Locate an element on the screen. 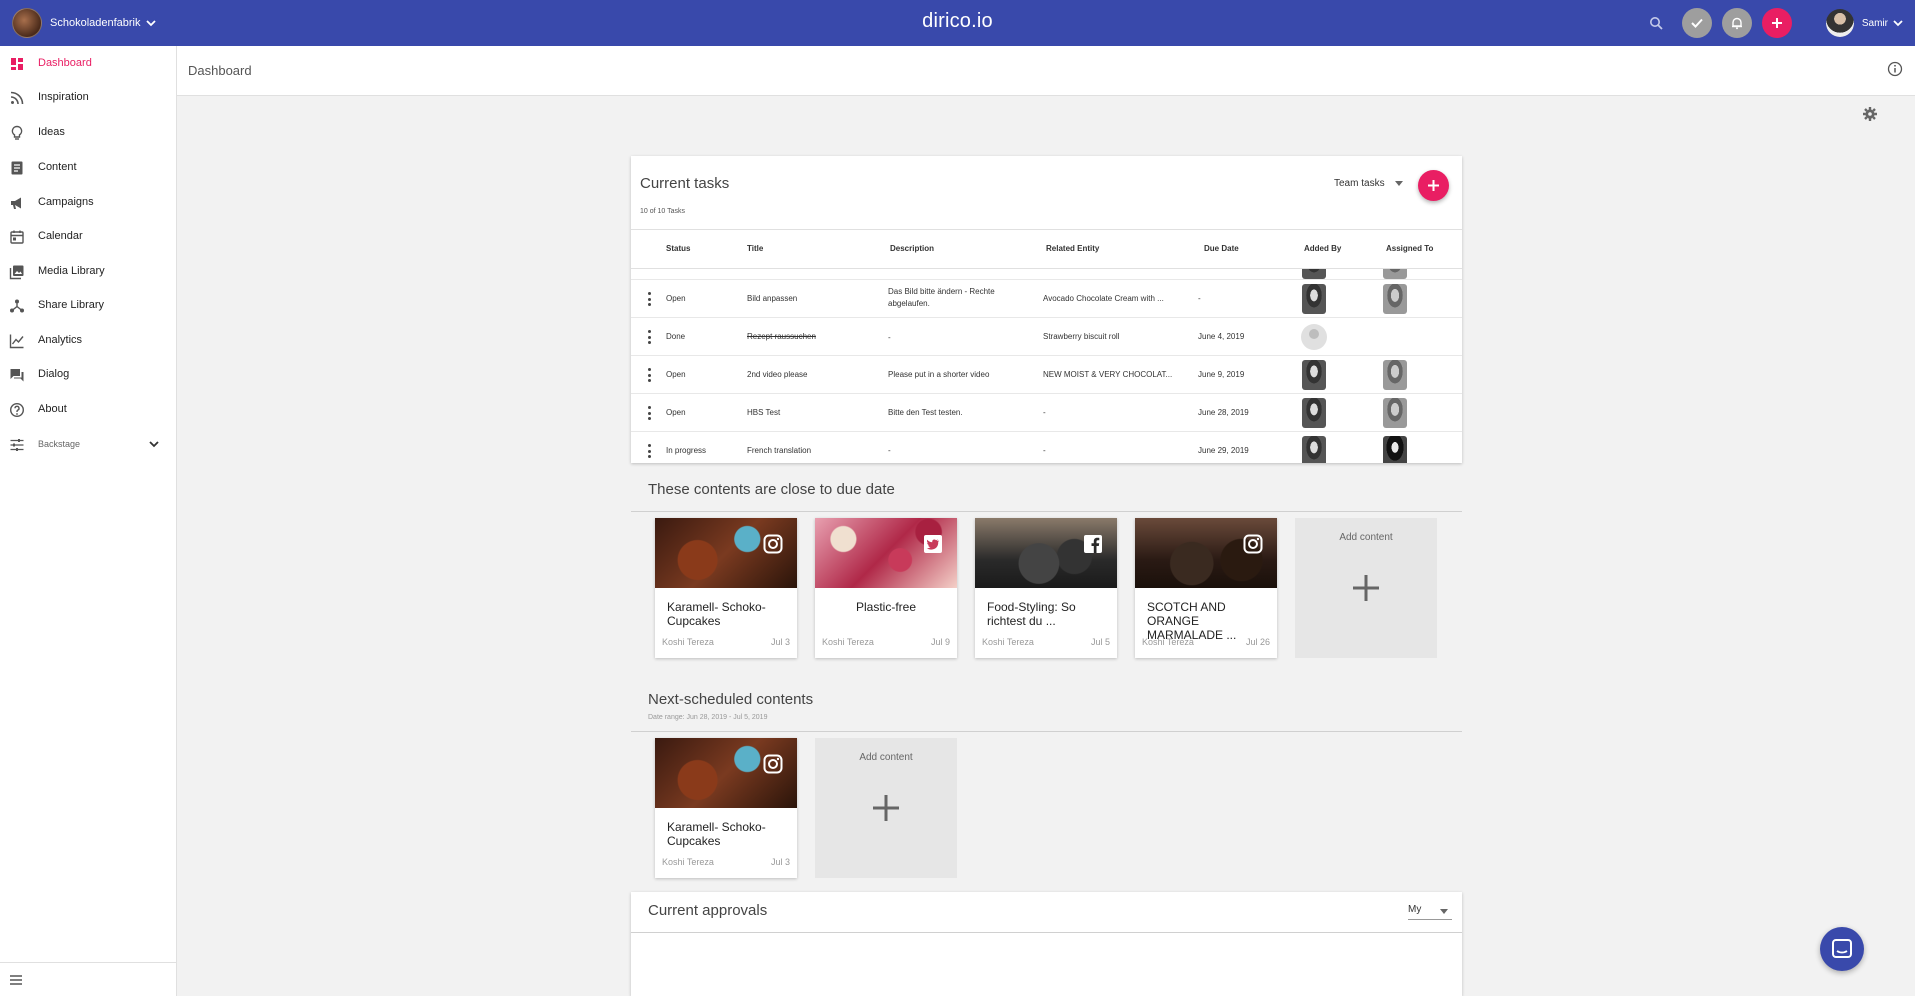  section-divider is located at coordinates (1046, 511).